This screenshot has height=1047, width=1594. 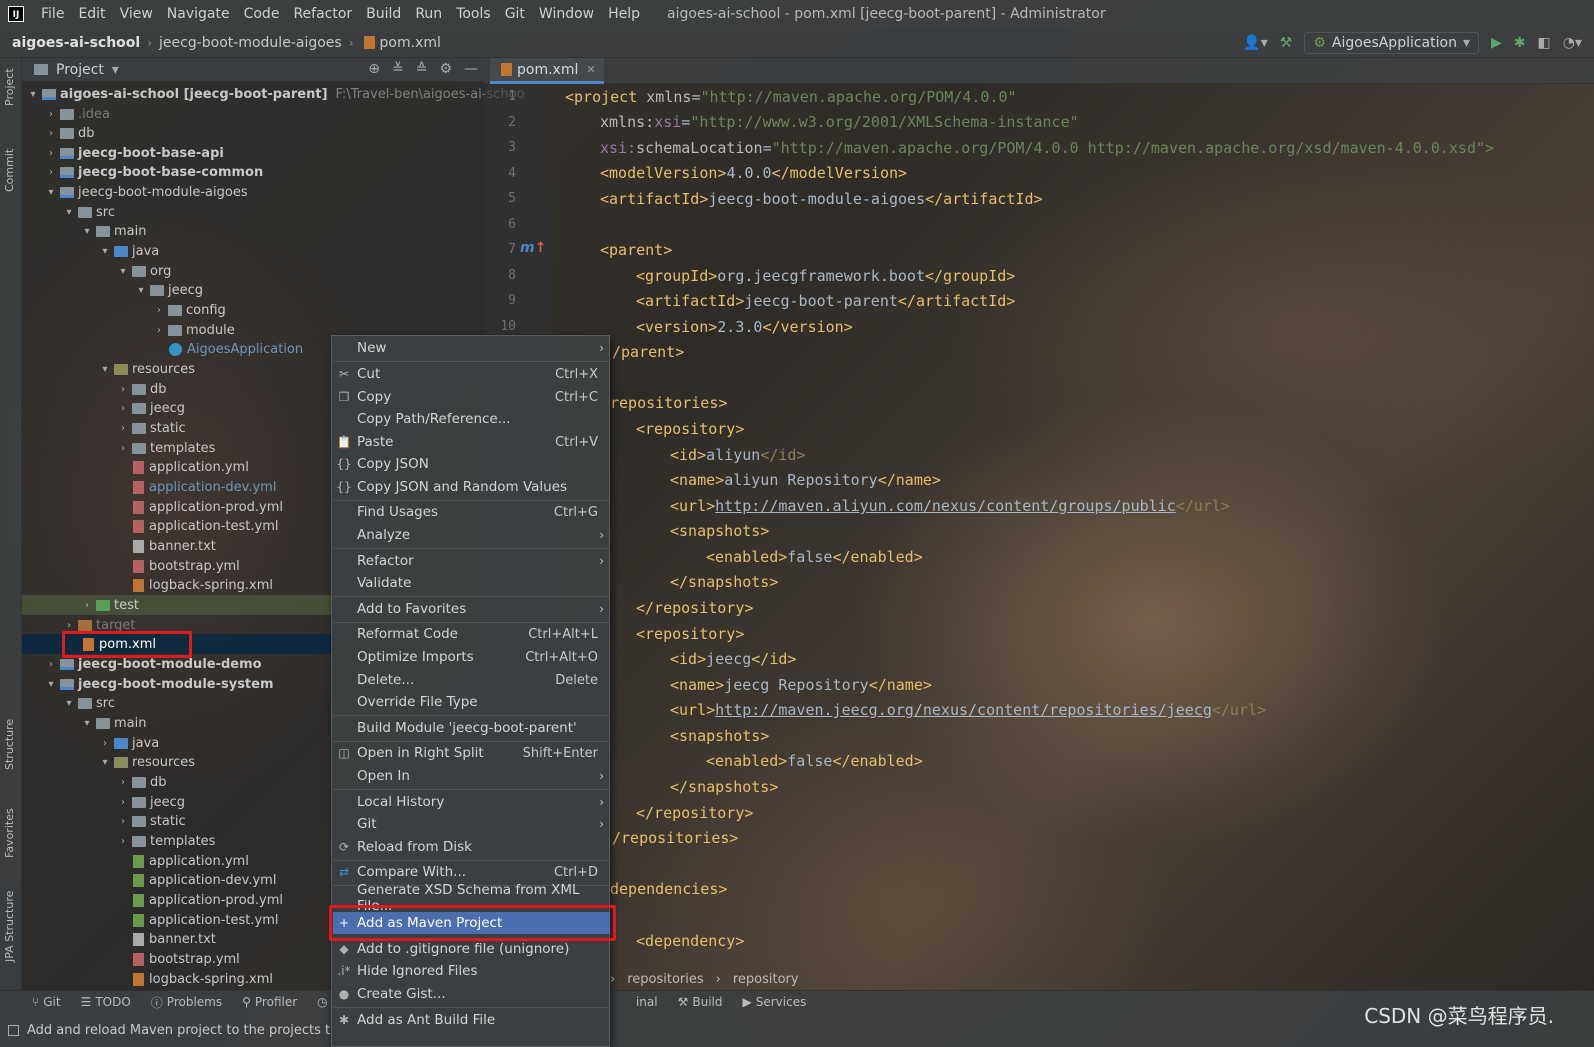 What do you see at coordinates (648, 352) in the screenshot?
I see `code-line-11: /parent>` at bounding box center [648, 352].